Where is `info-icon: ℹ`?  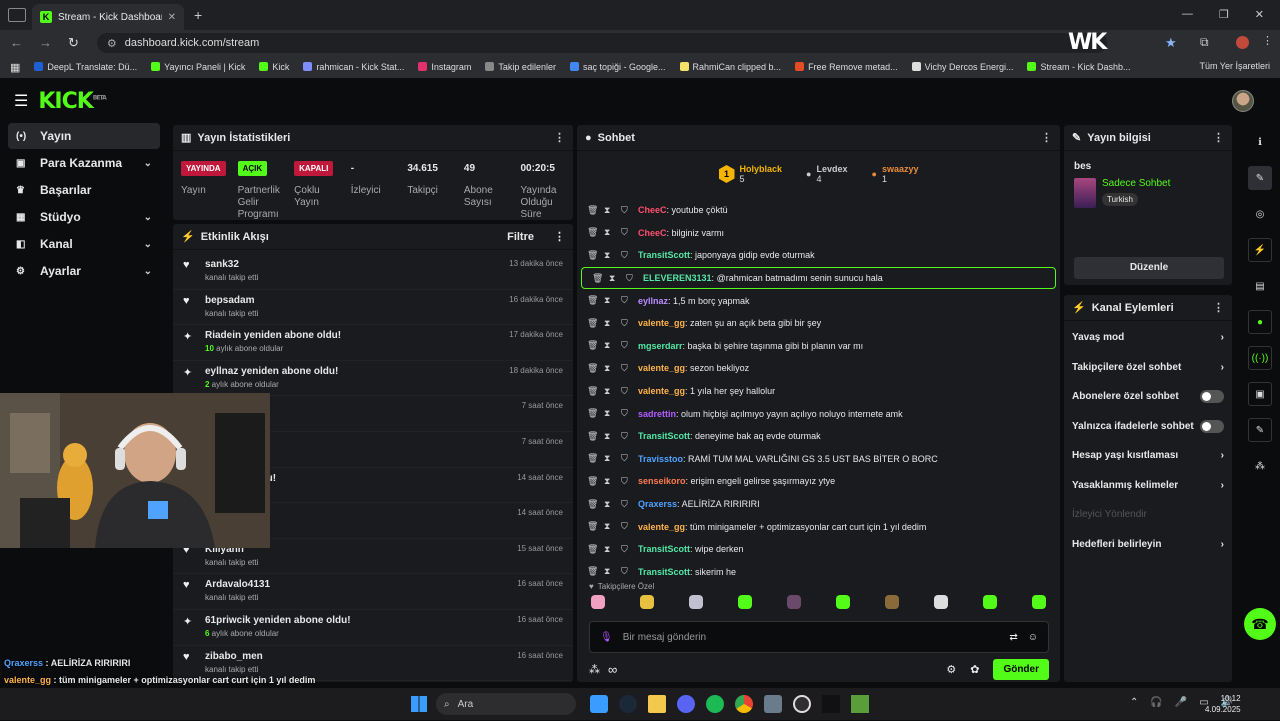 info-icon: ℹ is located at coordinates (1260, 142).